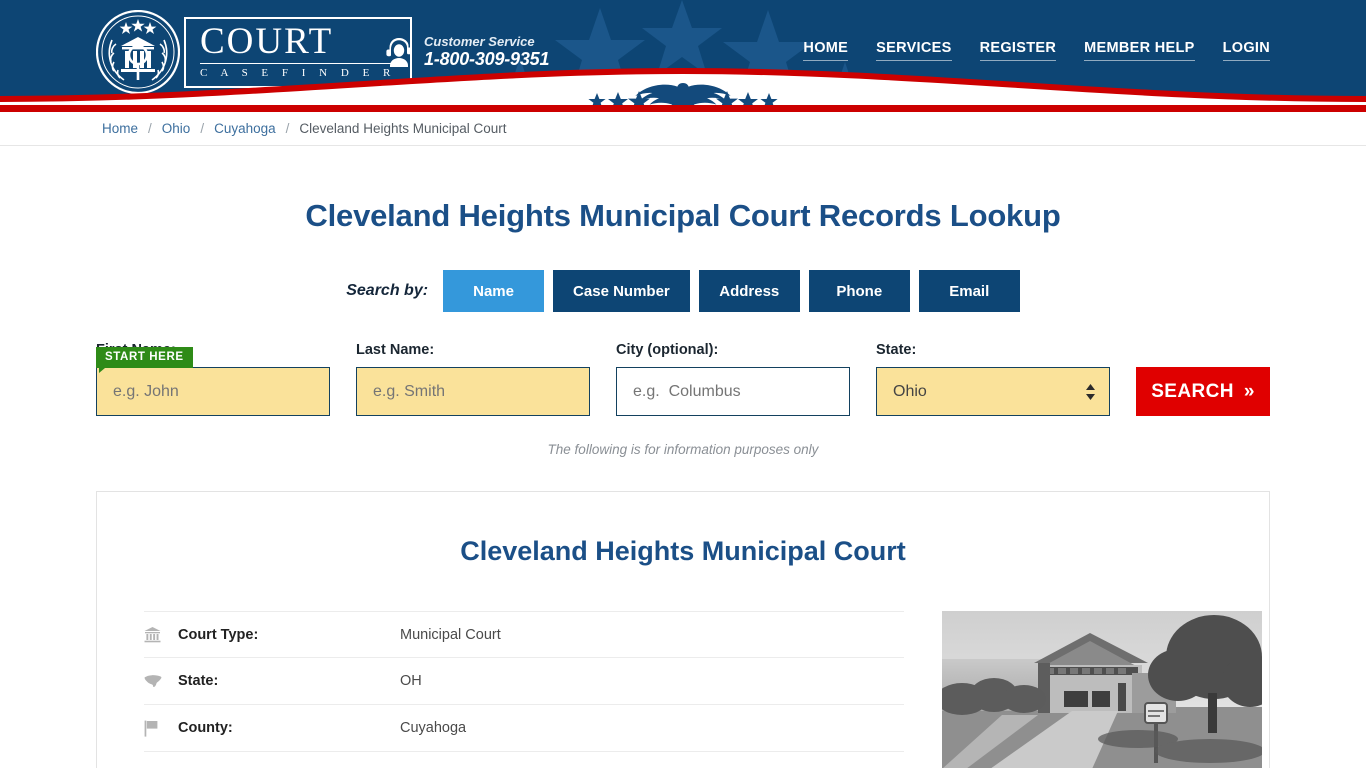  Describe the element at coordinates (487, 59) in the screenshot. I see `customer-service-phone: 1-800-309-9351` at that location.